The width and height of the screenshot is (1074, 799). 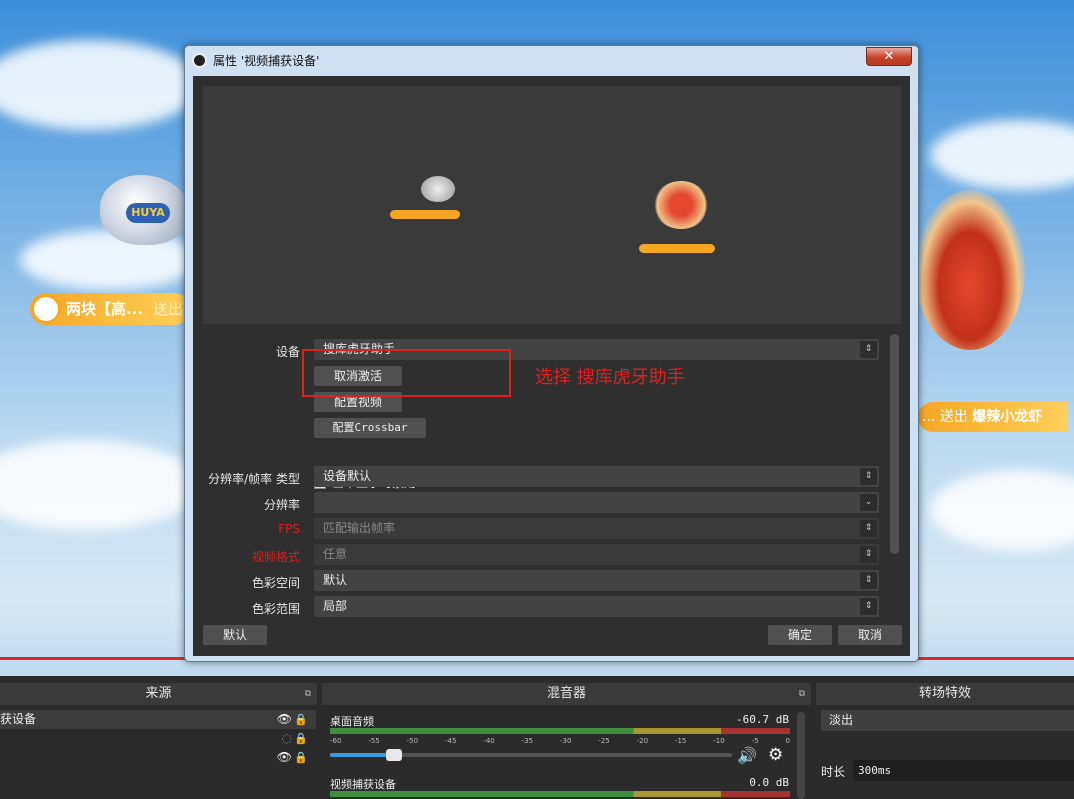 What do you see at coordinates (275, 583) in the screenshot?
I see `color-space-label: 色彩空间` at bounding box center [275, 583].